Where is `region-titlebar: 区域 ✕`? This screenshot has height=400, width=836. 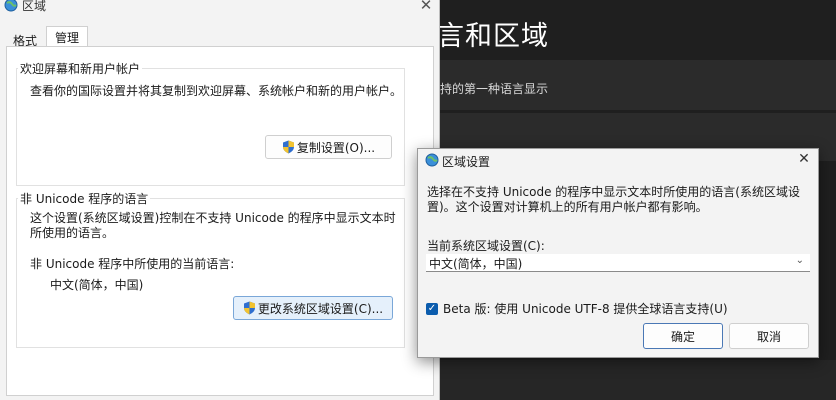 region-titlebar: 区域 ✕ is located at coordinates (220, 9).